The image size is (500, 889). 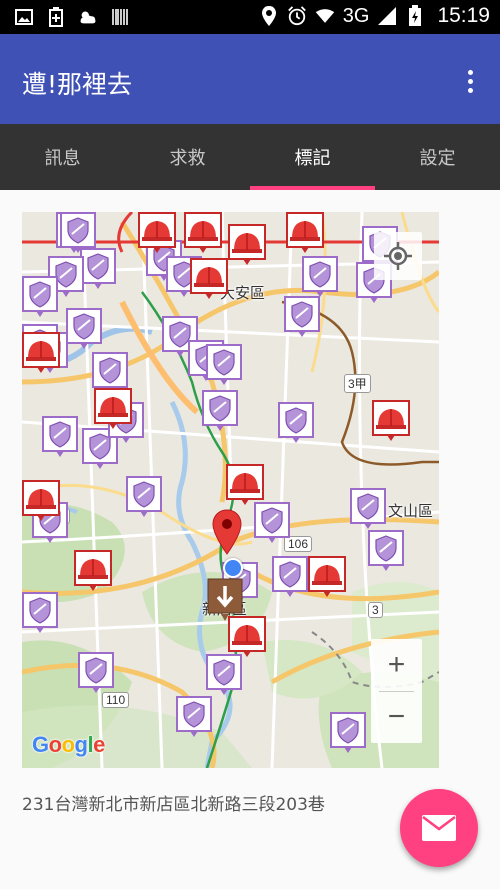 I want to click on tab-label: 求救, so click(x=187, y=158).